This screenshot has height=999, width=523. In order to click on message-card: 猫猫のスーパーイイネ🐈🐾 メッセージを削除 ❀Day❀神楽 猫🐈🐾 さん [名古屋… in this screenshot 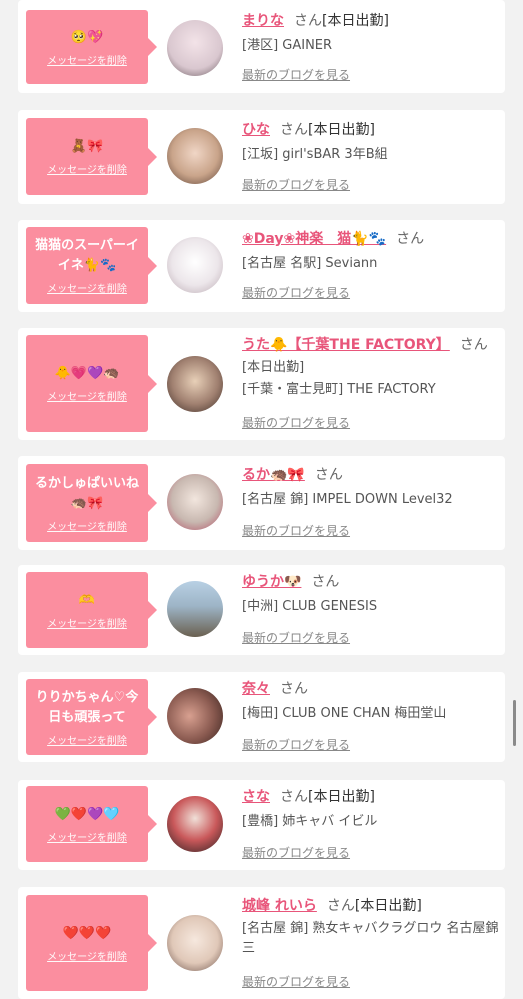, I will do `click(261, 266)`.